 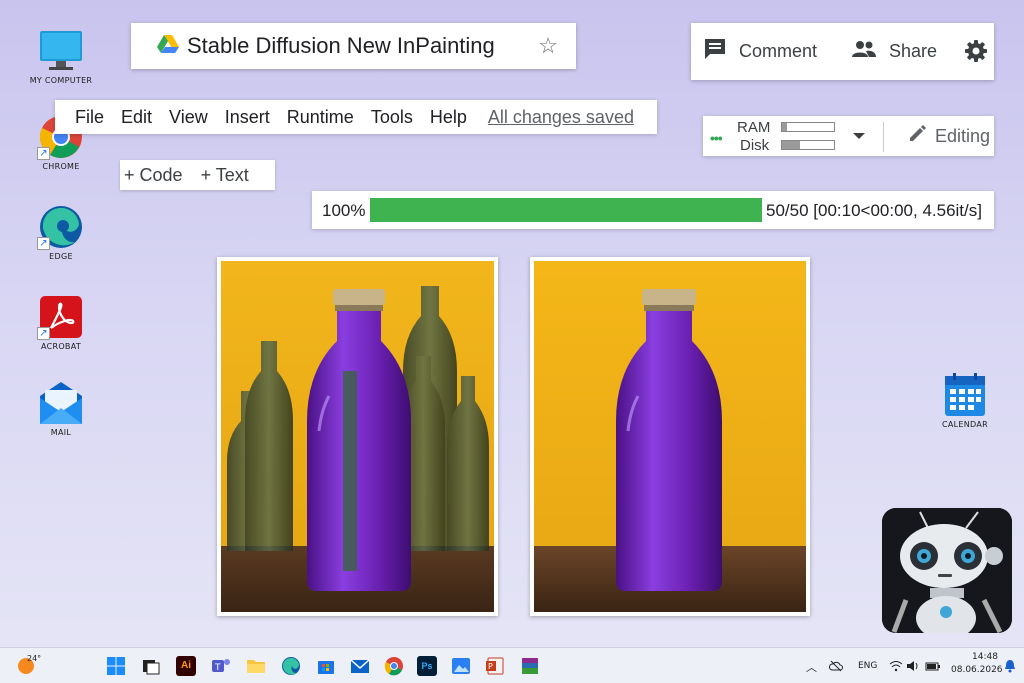 What do you see at coordinates (320, 117) in the screenshot?
I see `menu-runtime: Runtime` at bounding box center [320, 117].